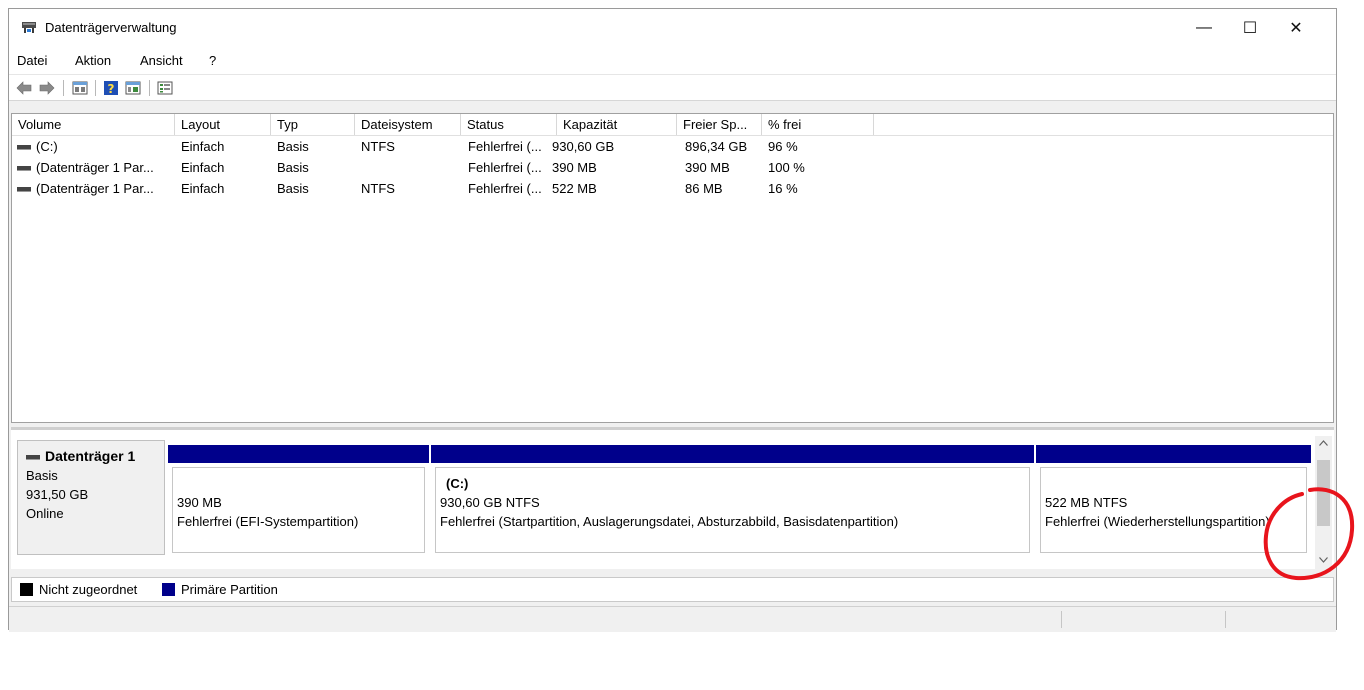  I want to click on settings-list-icon, so click(165, 88).